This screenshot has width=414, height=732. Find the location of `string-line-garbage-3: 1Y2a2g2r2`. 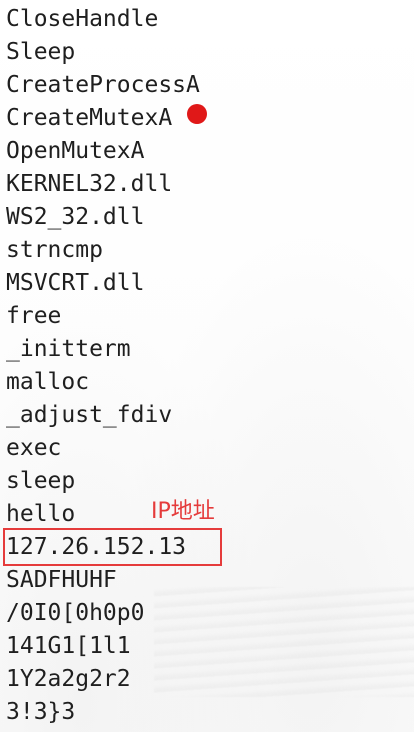

string-line-garbage-3: 1Y2a2g2r2 is located at coordinates (68, 679).